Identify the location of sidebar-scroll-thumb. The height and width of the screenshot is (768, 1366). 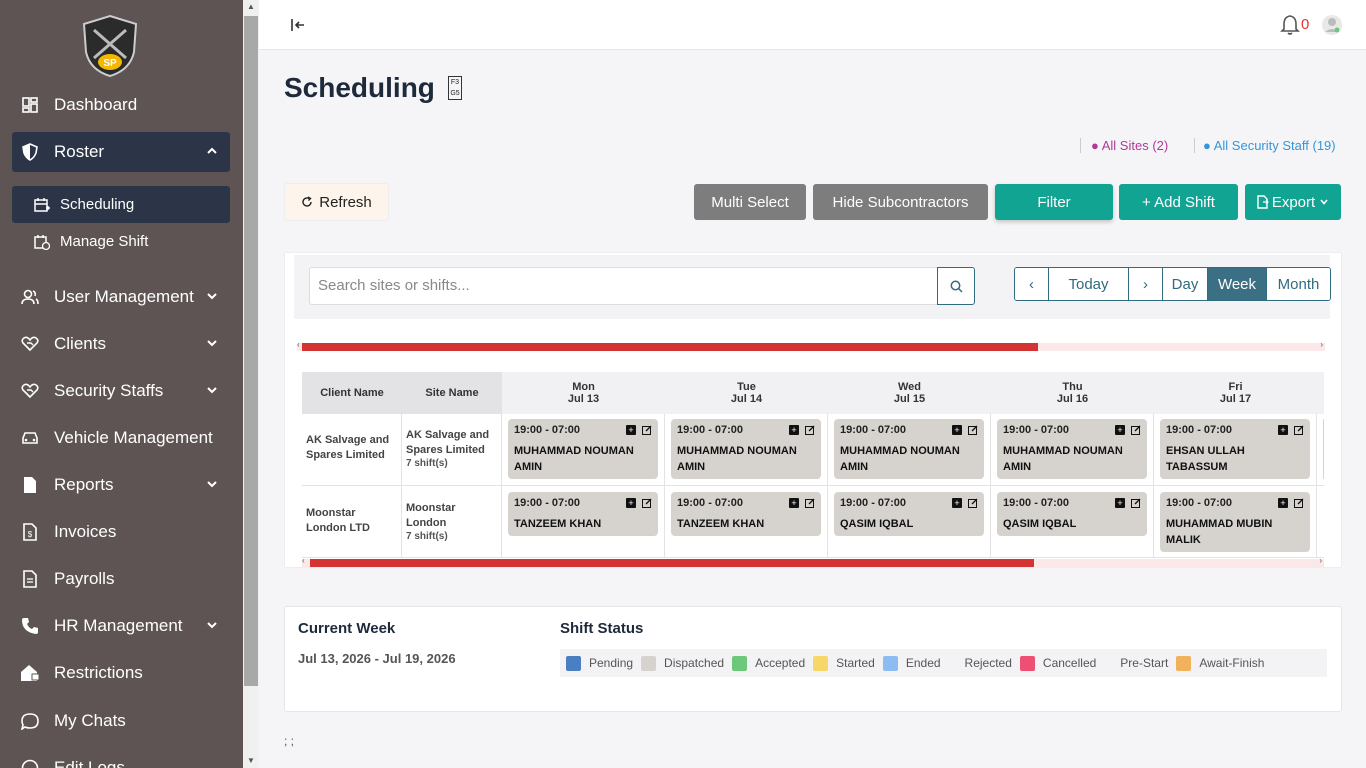
(251, 351).